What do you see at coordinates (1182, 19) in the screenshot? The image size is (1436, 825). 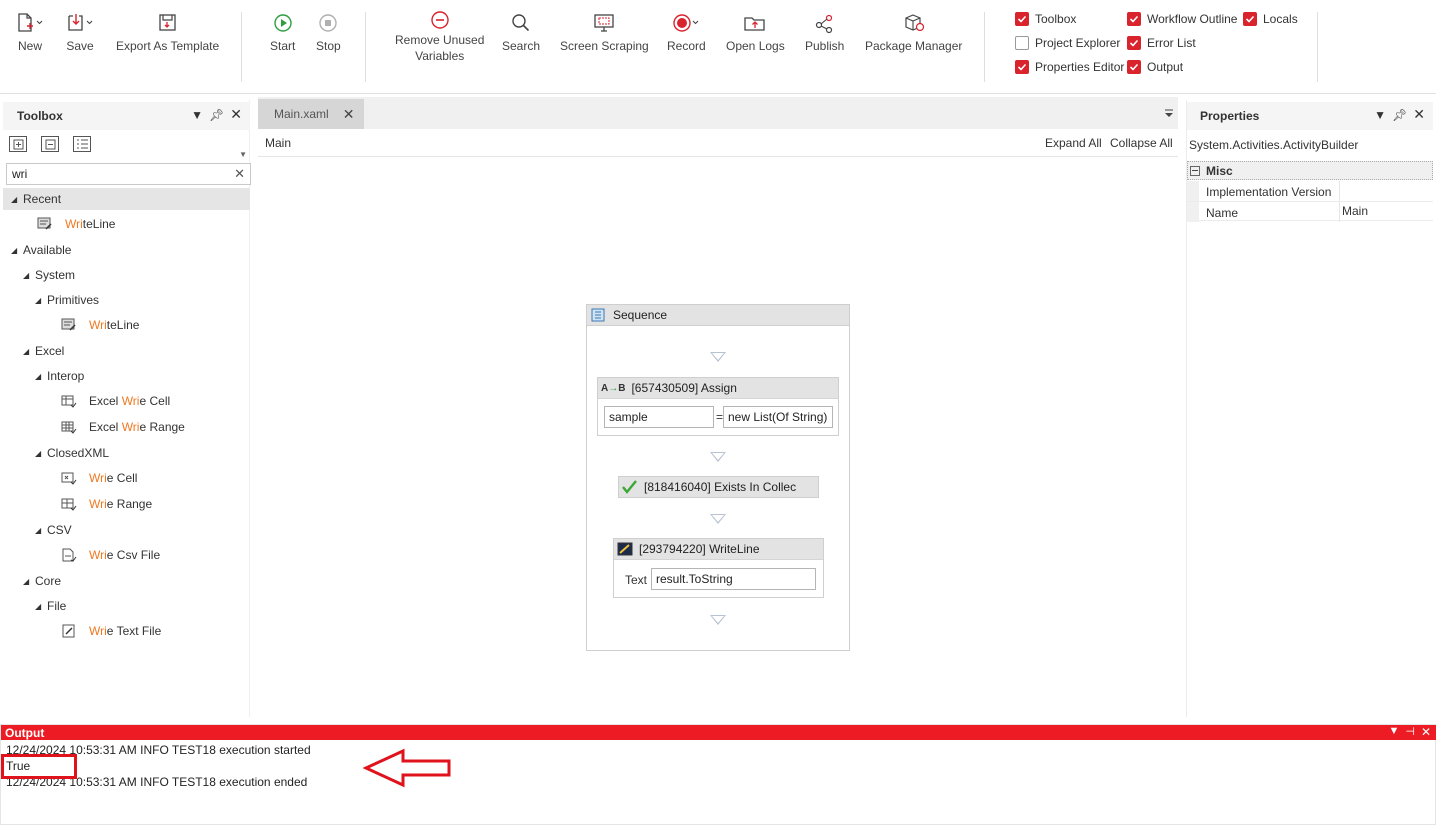 I see `workflow-outline-panel-checkbox: Workflow Outline` at bounding box center [1182, 19].